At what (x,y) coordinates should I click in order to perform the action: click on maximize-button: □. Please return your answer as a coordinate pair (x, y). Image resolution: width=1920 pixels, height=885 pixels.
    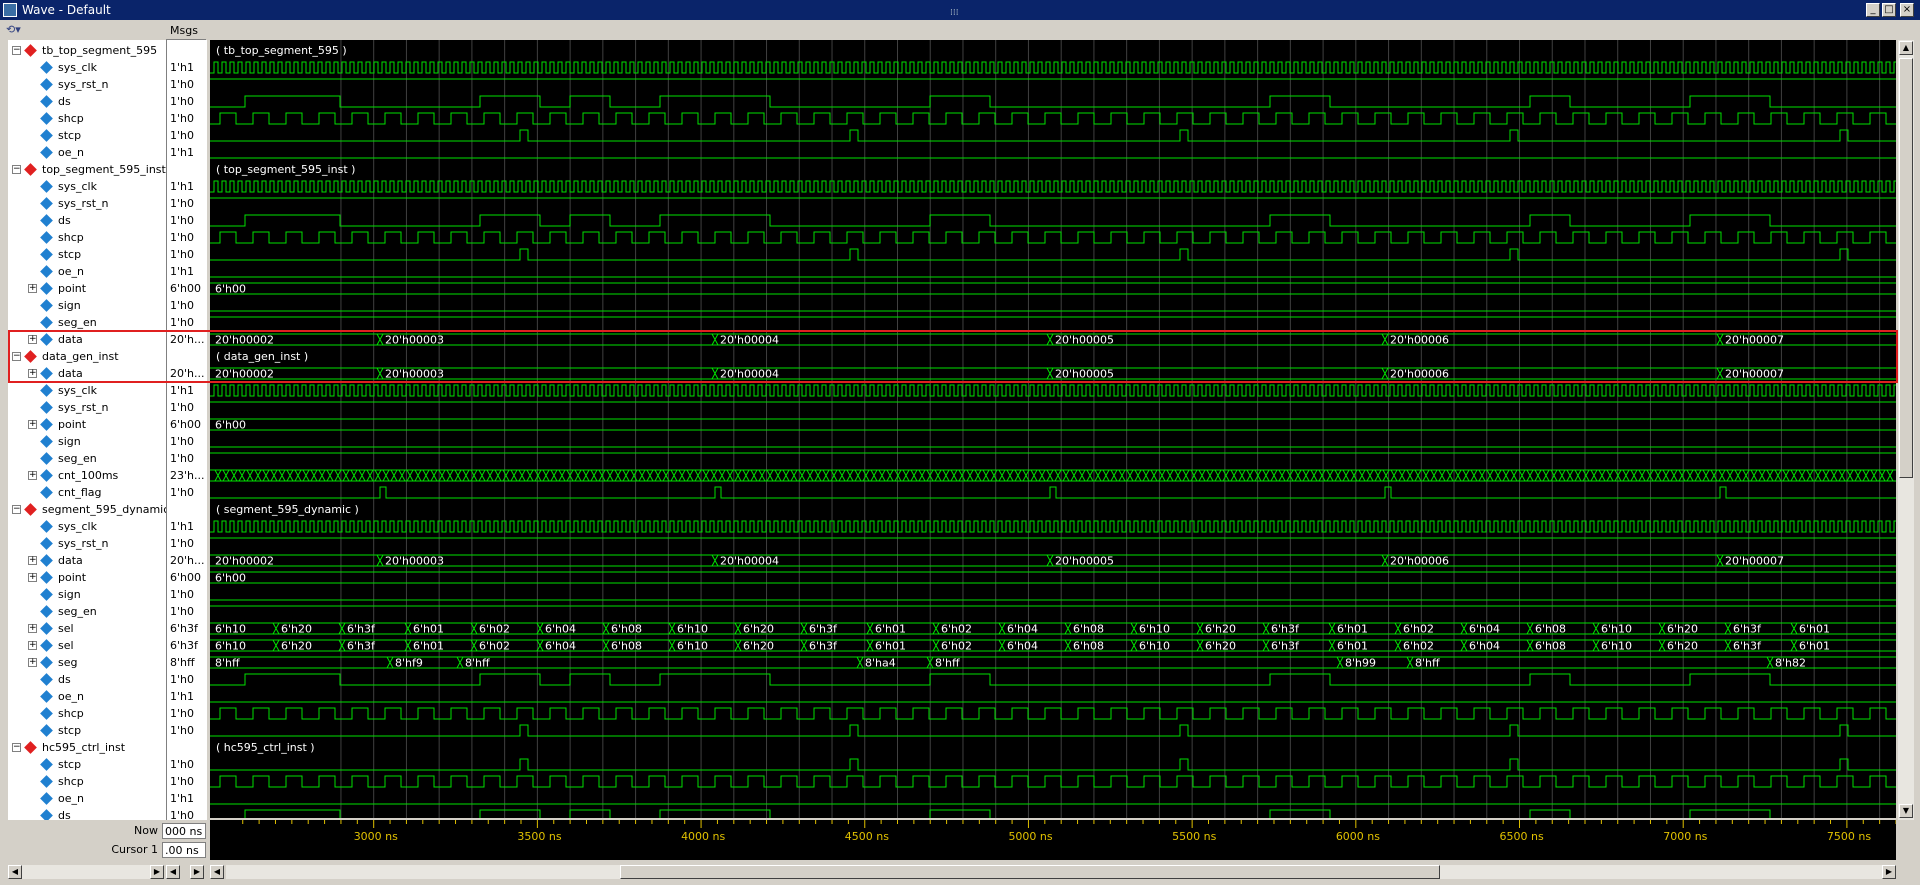
    Looking at the image, I should click on (1889, 10).